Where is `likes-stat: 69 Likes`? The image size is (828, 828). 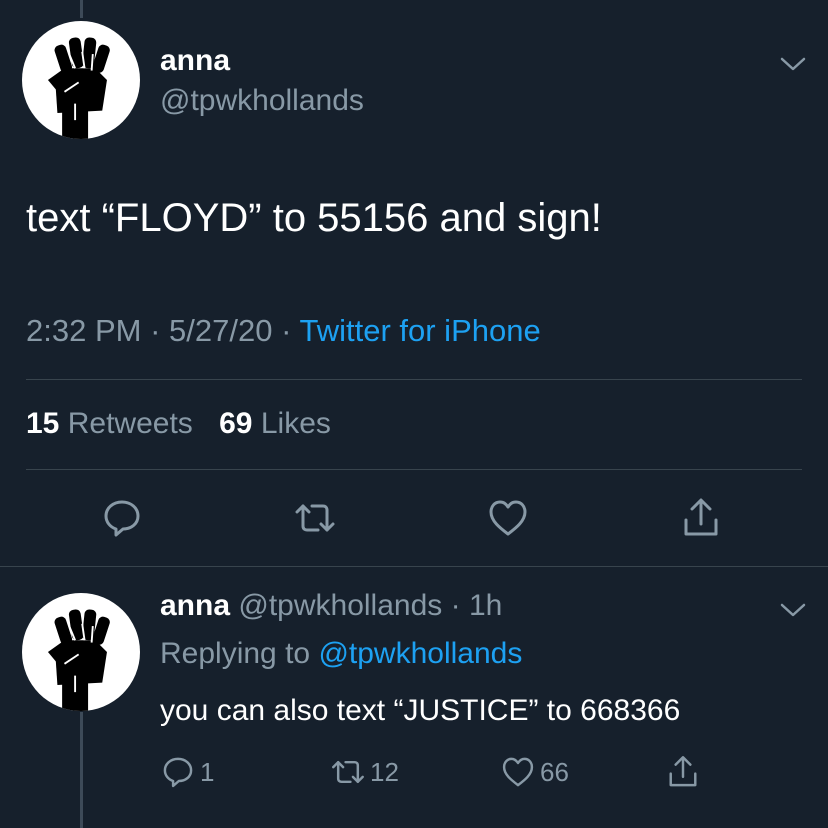 likes-stat: 69 Likes is located at coordinates (275, 423).